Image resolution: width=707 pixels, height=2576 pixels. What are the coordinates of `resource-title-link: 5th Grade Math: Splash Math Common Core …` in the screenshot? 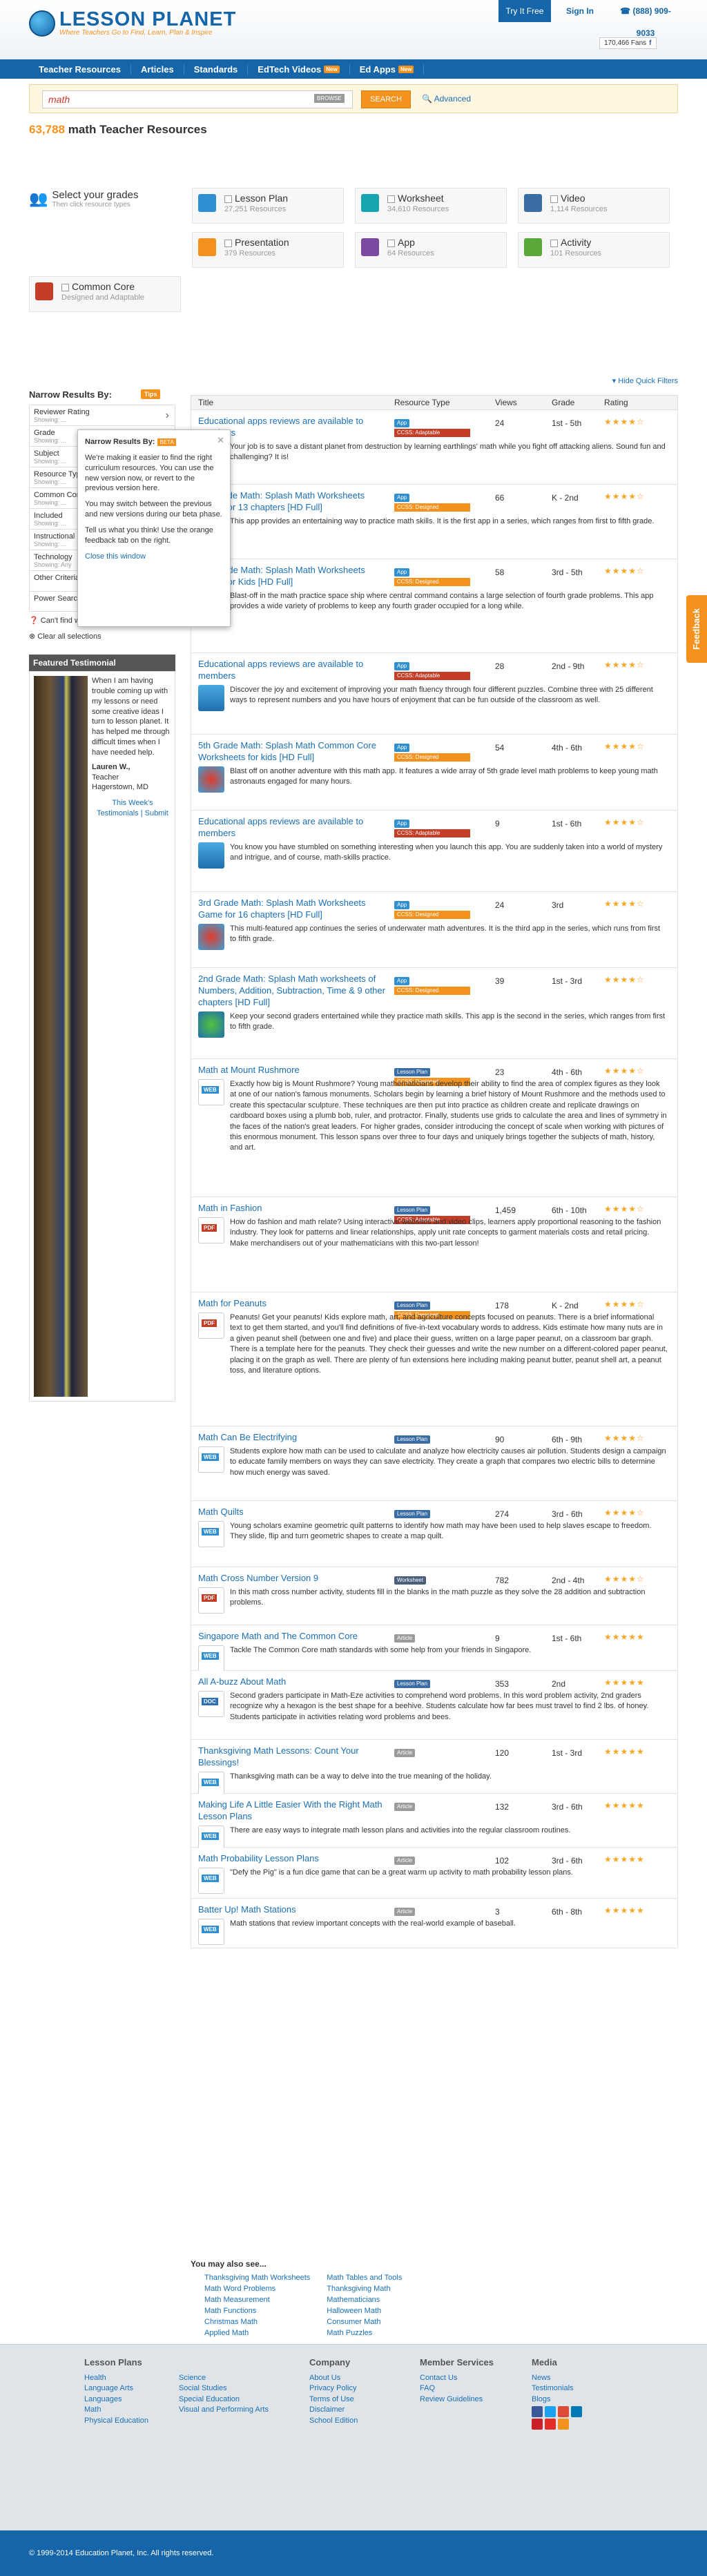 It's located at (293, 752).